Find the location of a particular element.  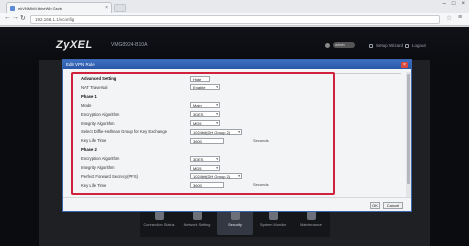

url-input: 192.168.1.1/vconfig is located at coordinates (235, 19).